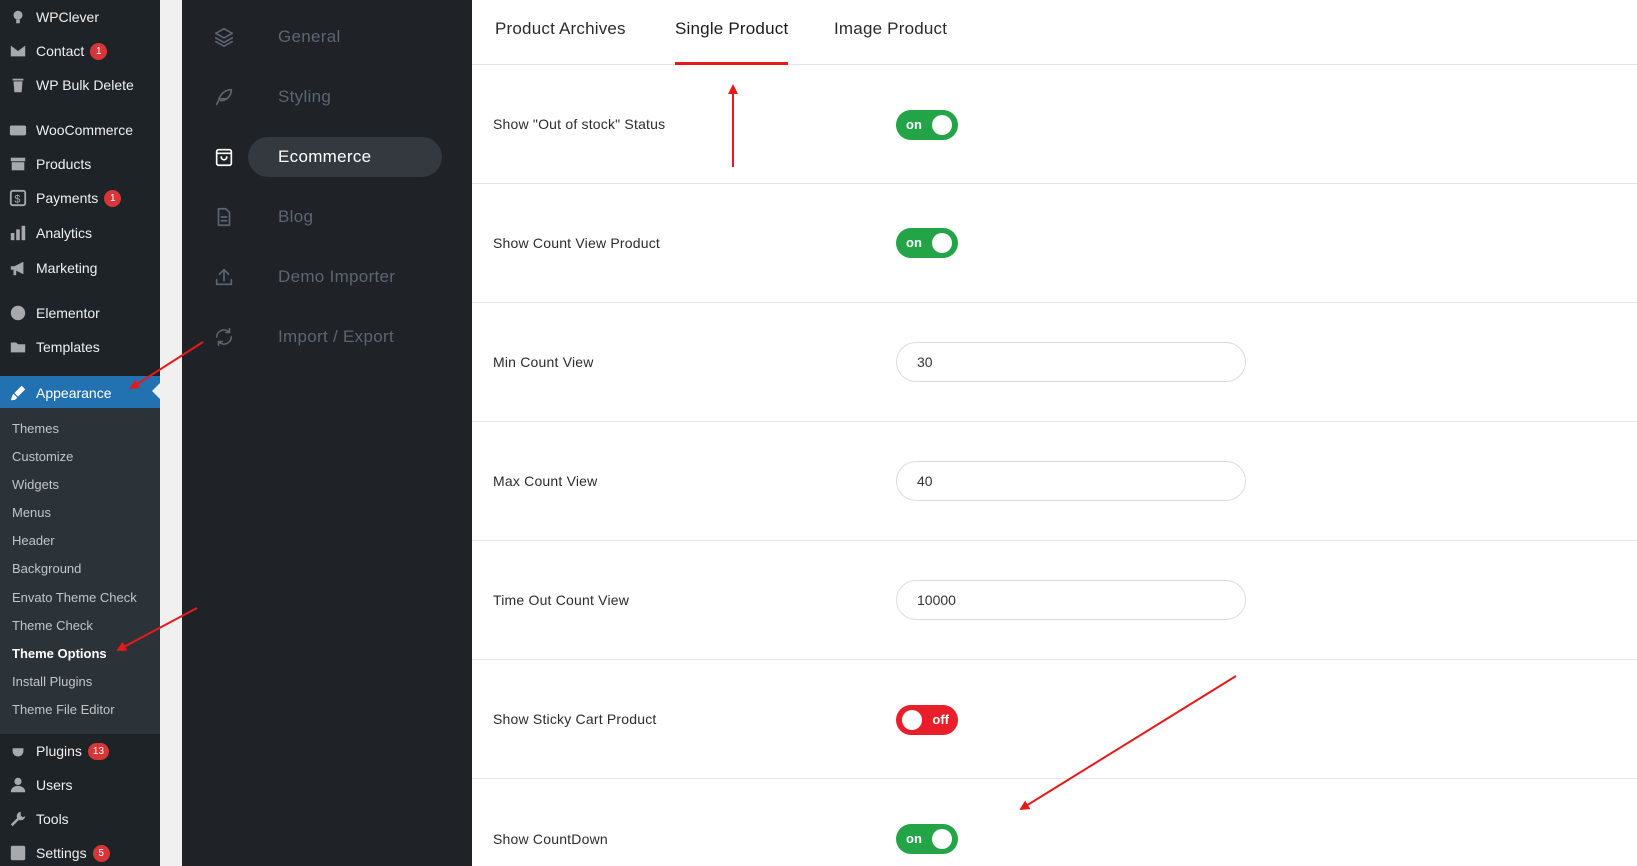 This screenshot has width=1637, height=866. Describe the element at coordinates (18, 347) in the screenshot. I see `folder-icon` at that location.